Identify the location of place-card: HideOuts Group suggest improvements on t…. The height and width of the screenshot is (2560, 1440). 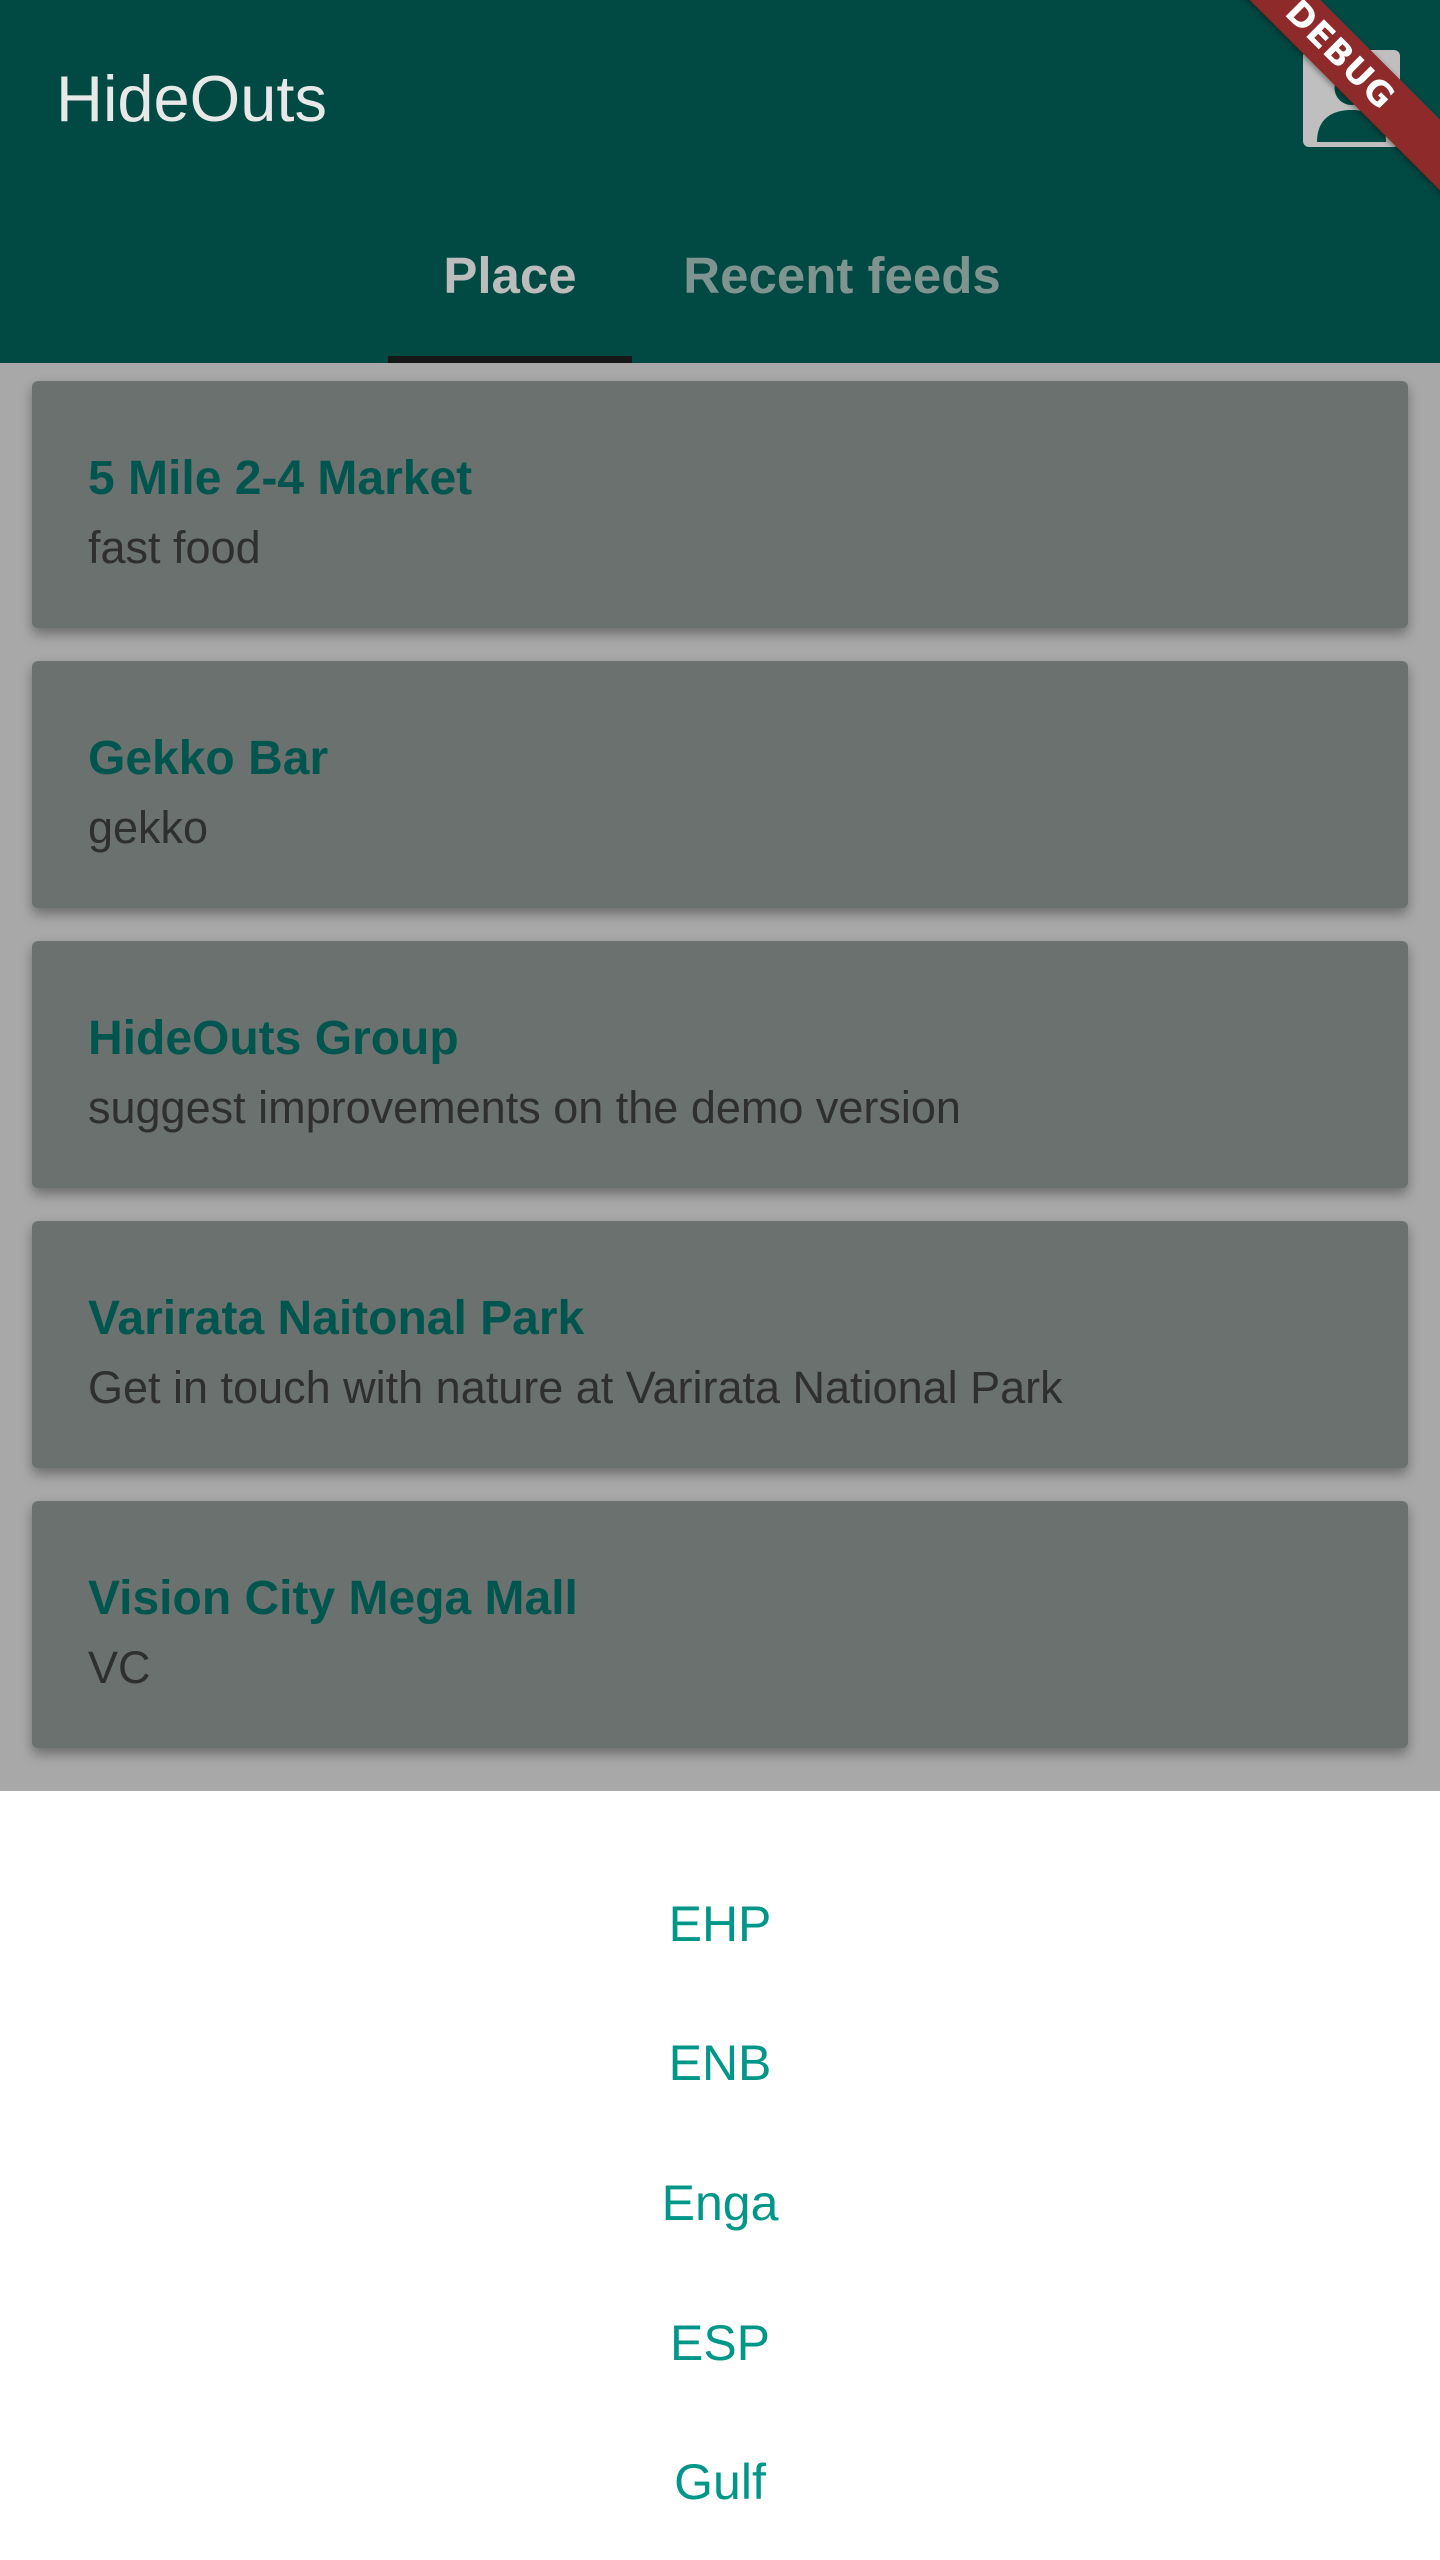
(720, 1064).